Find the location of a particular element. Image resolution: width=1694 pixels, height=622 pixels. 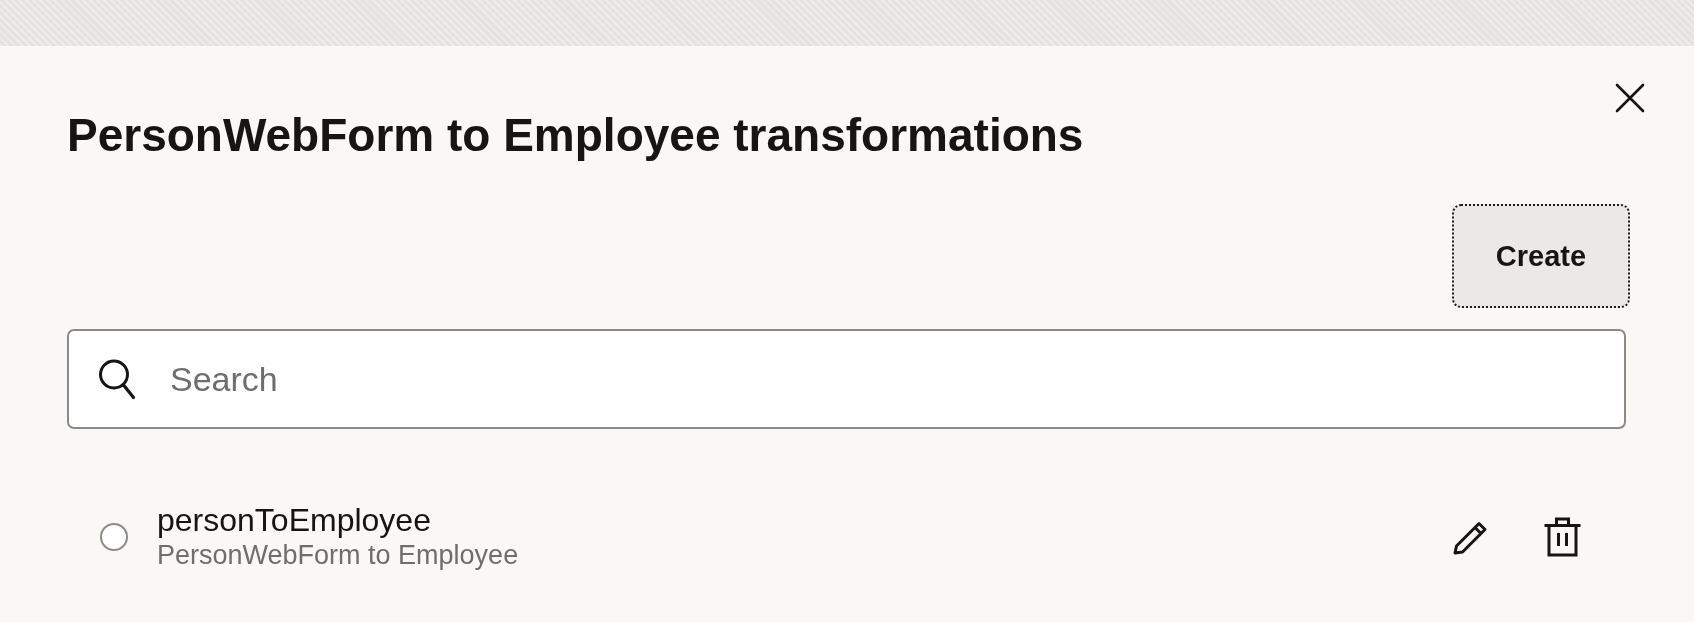

search-field: Search is located at coordinates (846, 379).